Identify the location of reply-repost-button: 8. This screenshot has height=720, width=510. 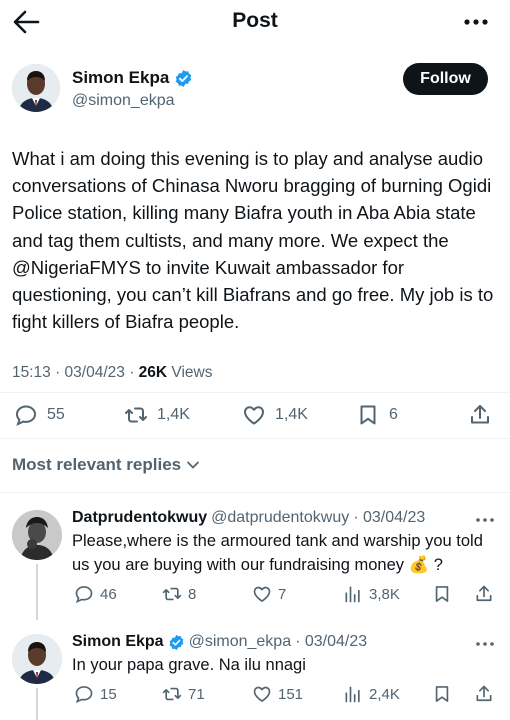
(179, 594).